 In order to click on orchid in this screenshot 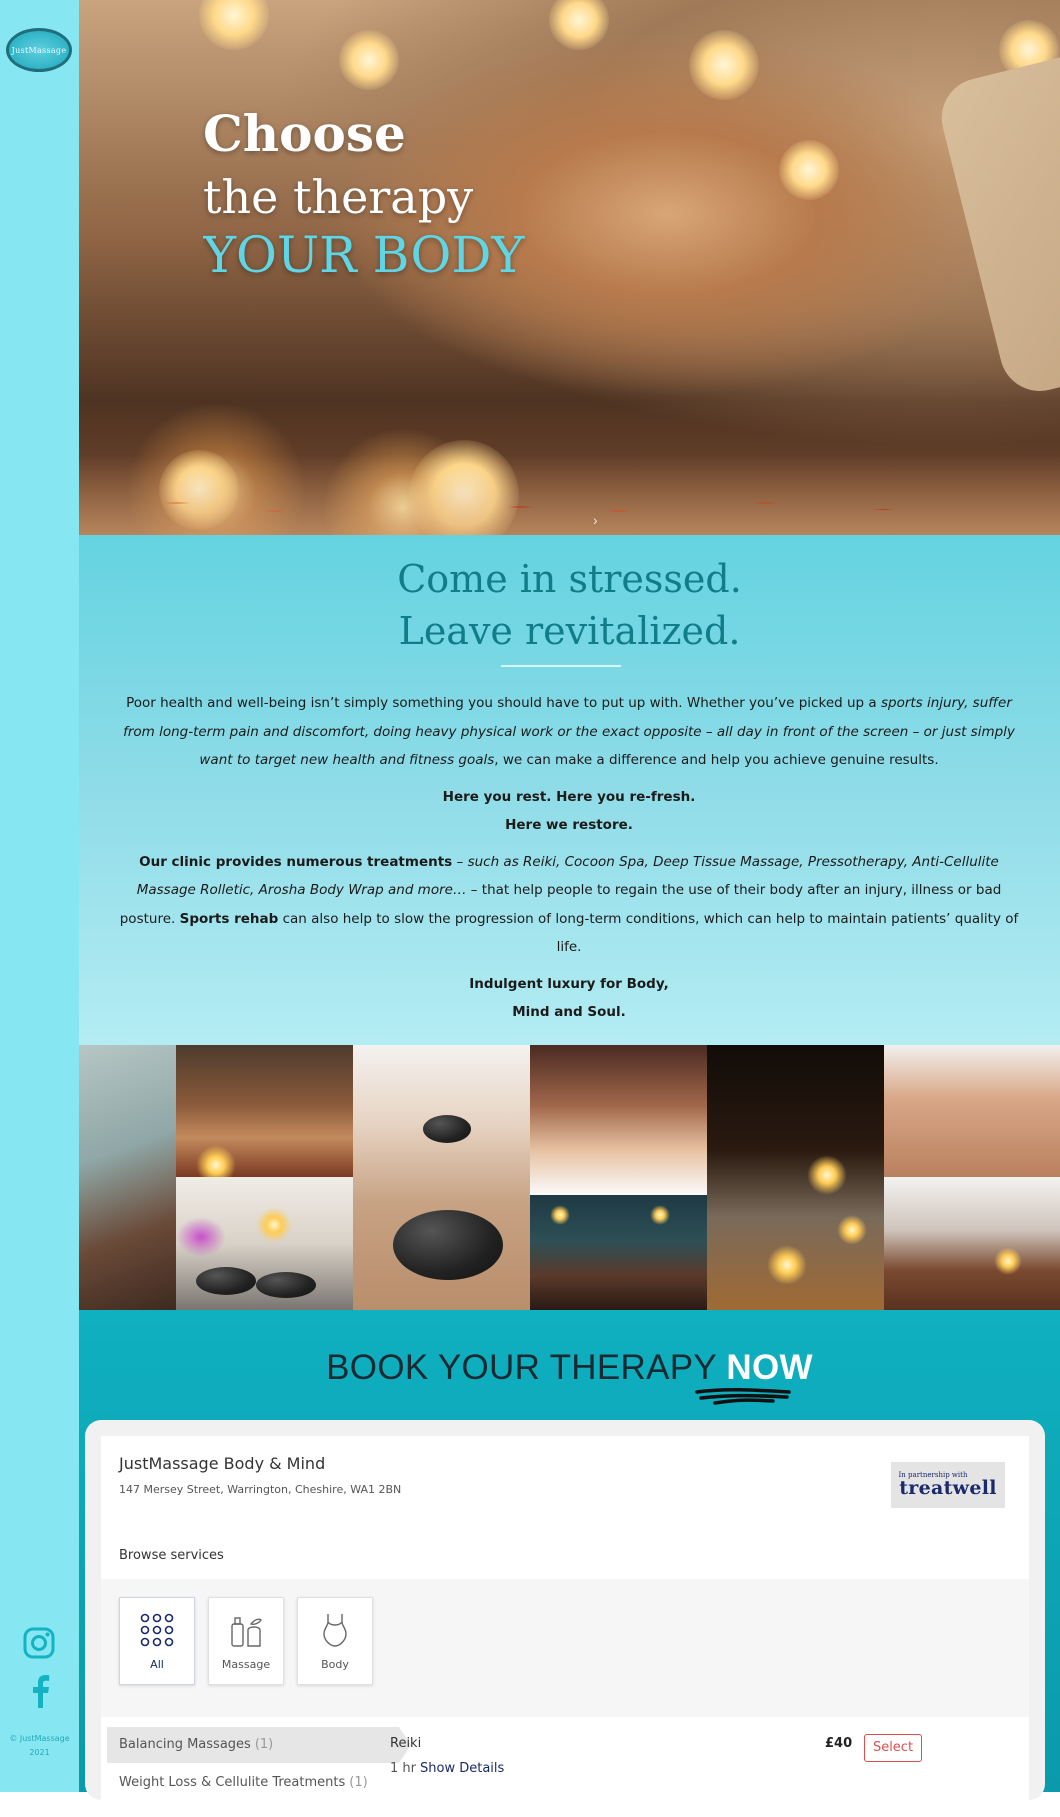, I will do `click(201, 1237)`.